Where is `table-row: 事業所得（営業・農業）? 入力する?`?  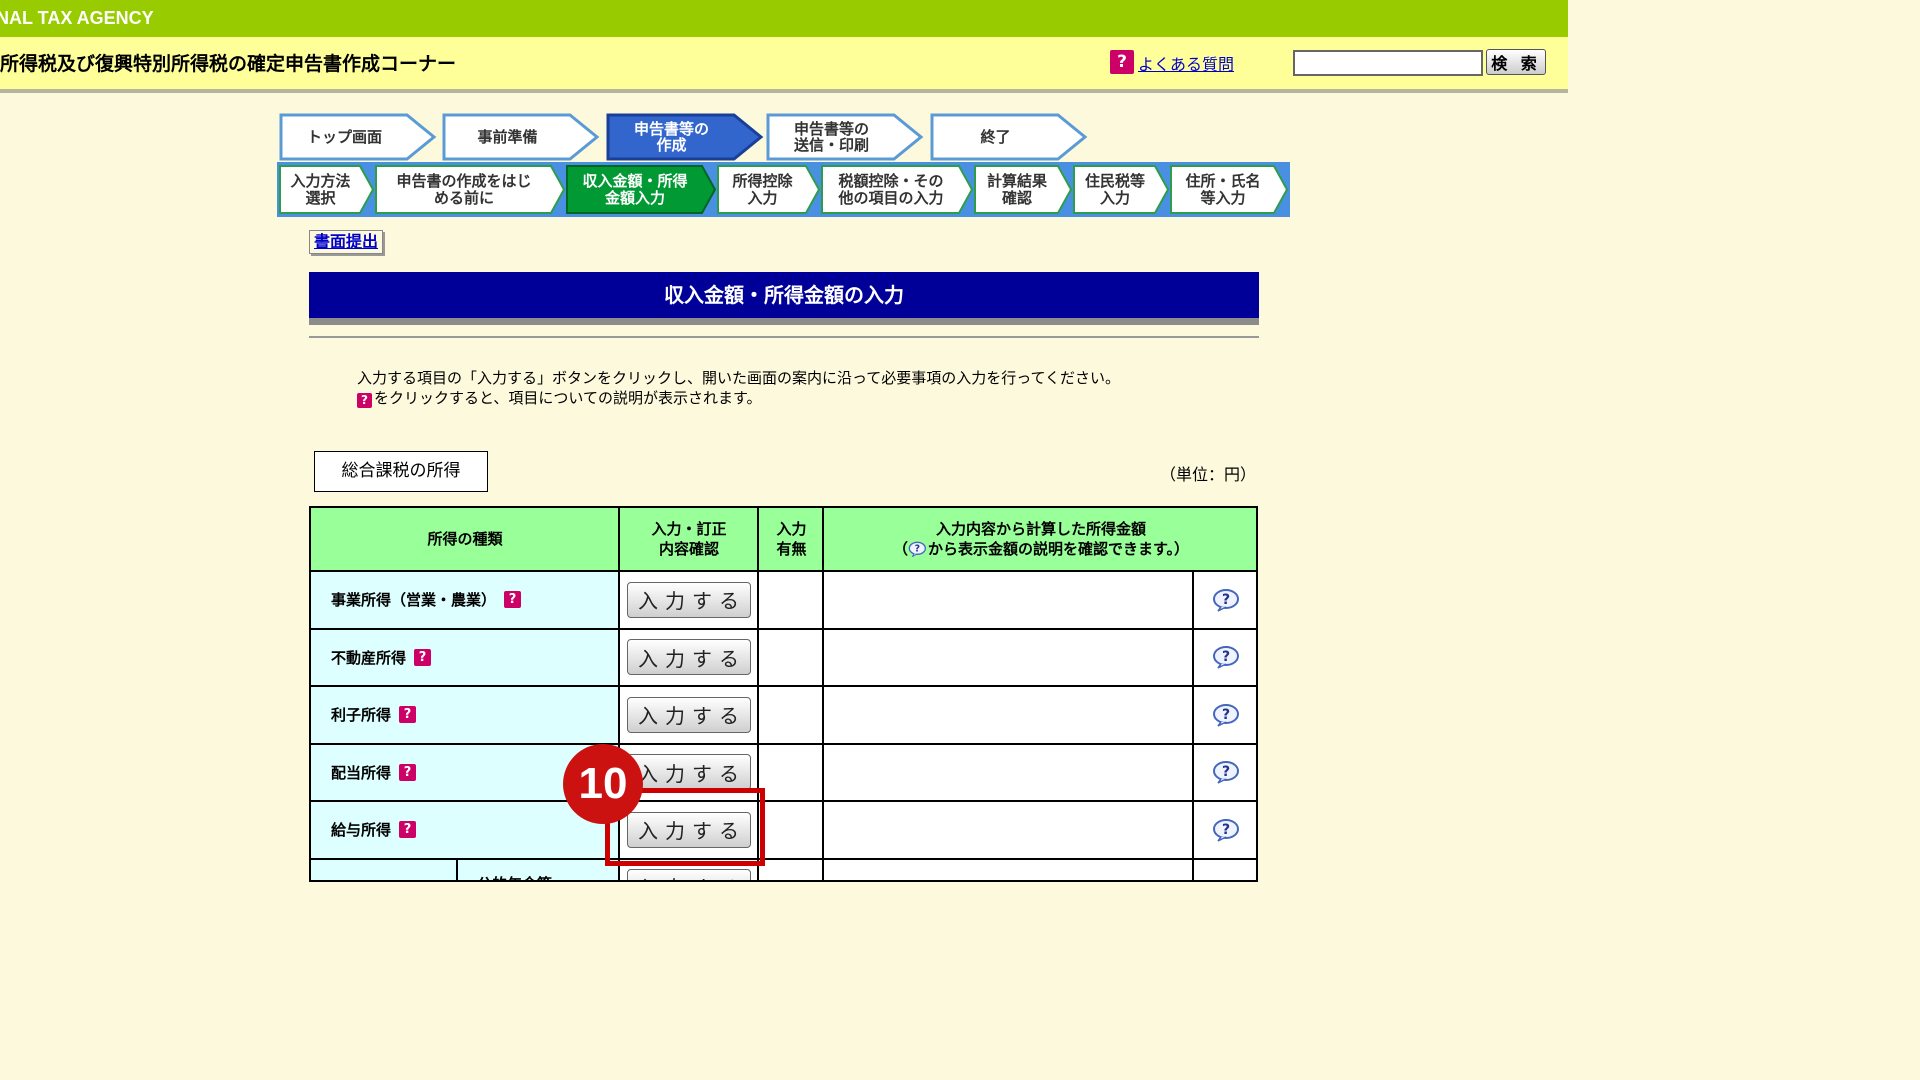
table-row: 事業所得（営業・農業）? 入力する? is located at coordinates (783, 600).